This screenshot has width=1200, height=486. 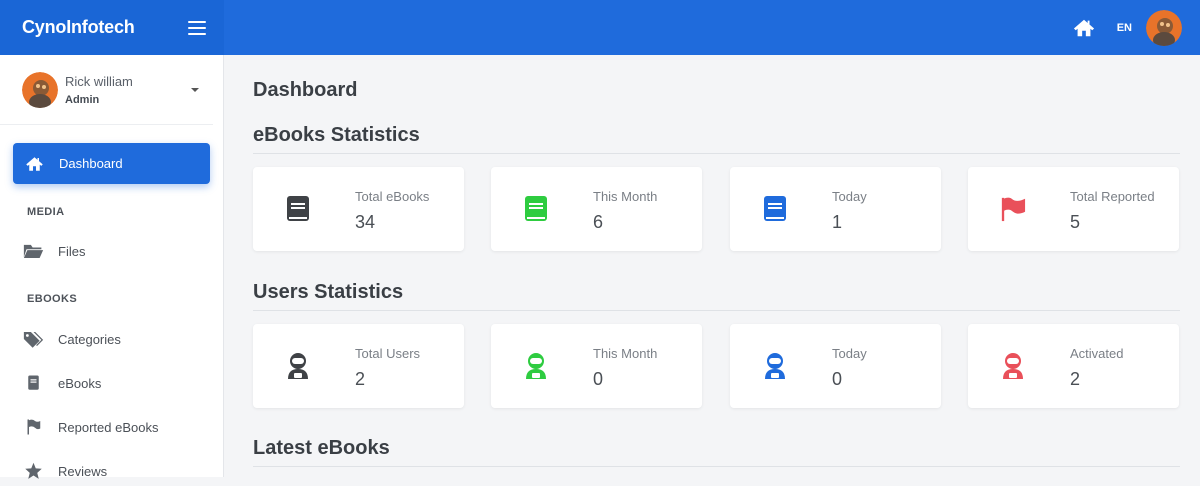 What do you see at coordinates (596, 366) in the screenshot?
I see `stat-card-users-this-month: This Month 0` at bounding box center [596, 366].